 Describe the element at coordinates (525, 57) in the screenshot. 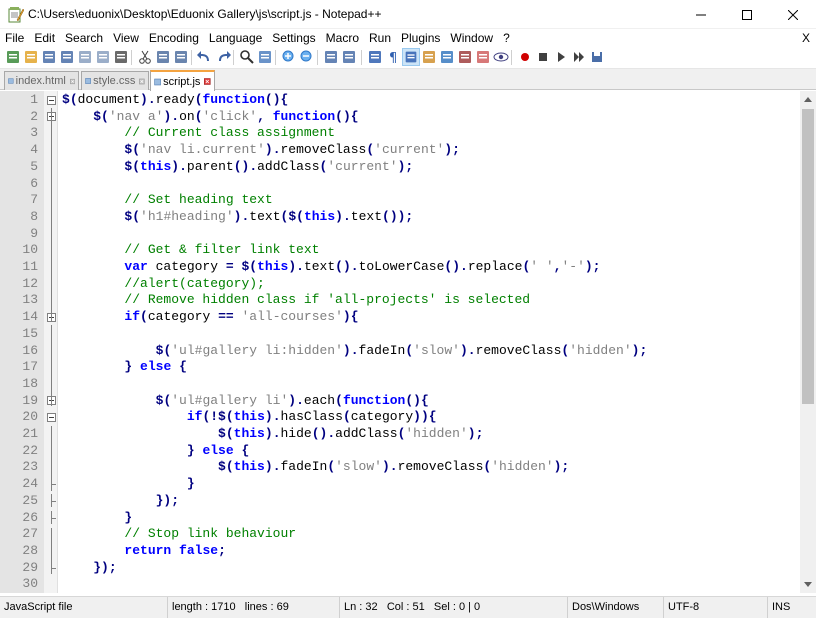

I see `record-macro-button` at that location.